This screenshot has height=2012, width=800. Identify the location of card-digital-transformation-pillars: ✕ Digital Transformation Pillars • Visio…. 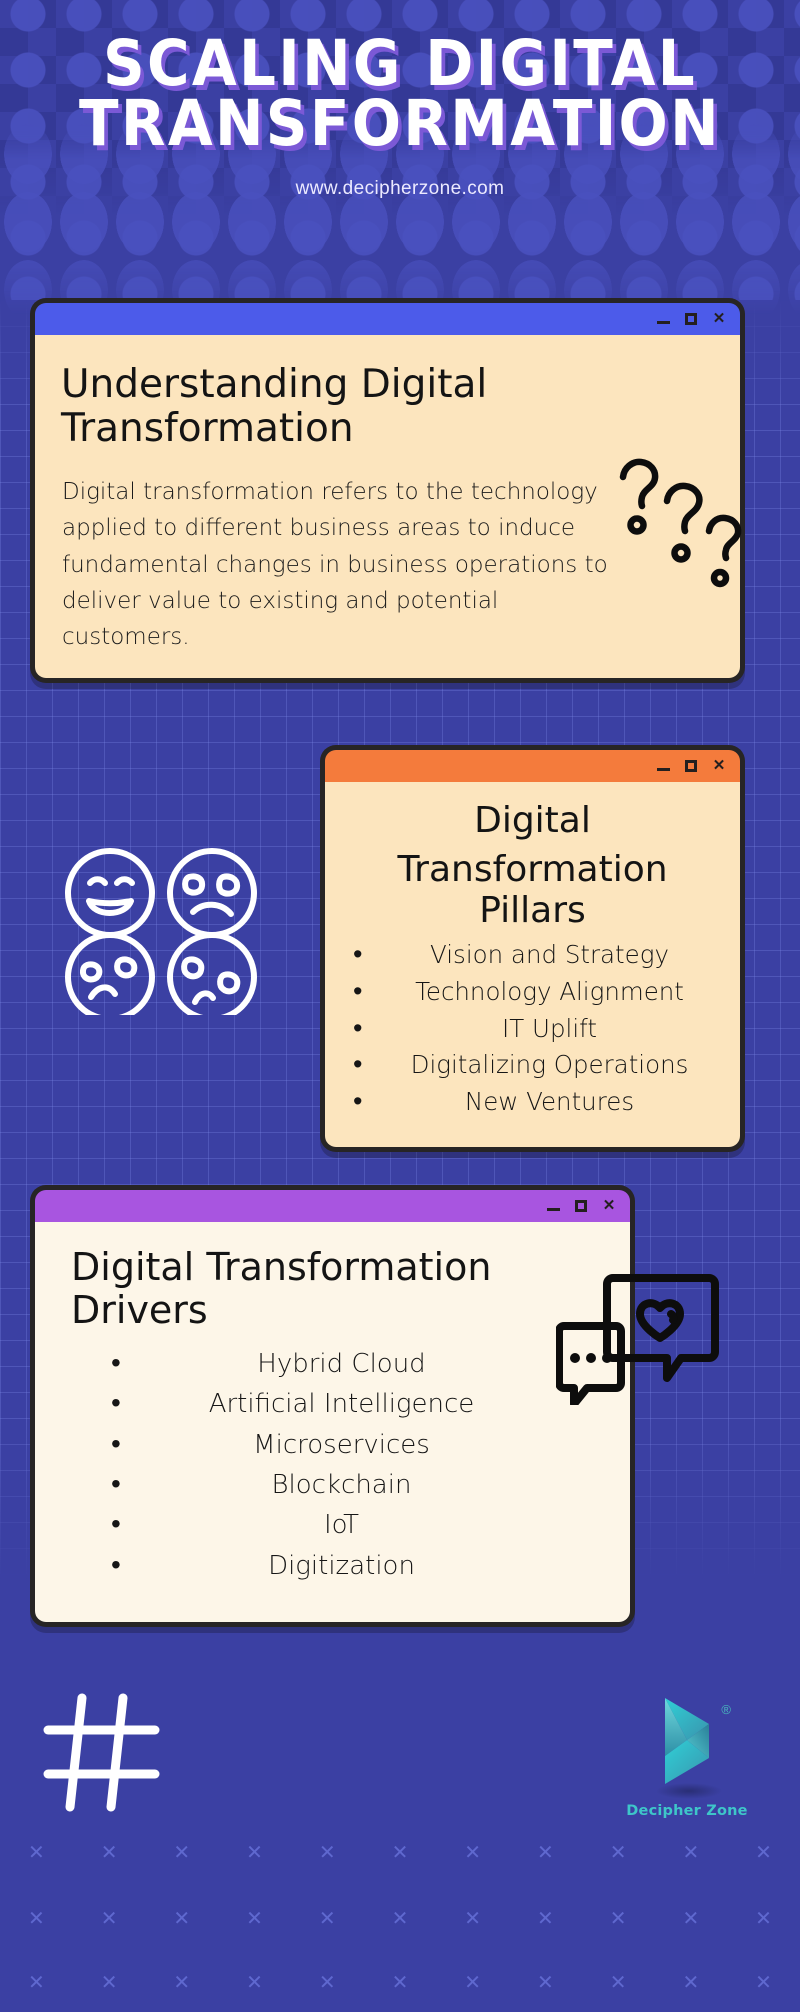
(532, 948).